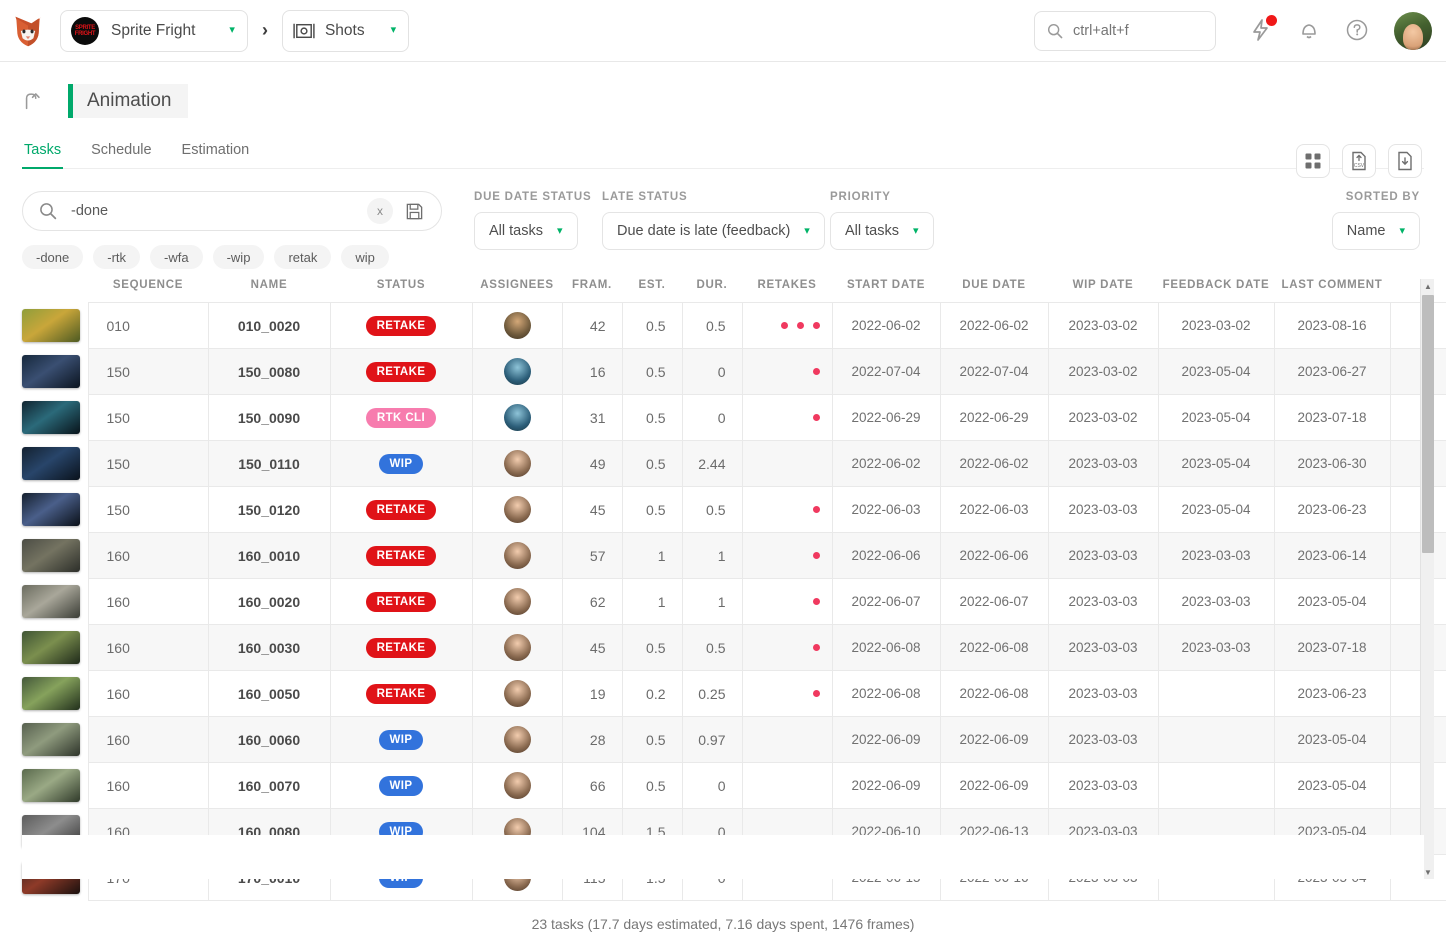 This screenshot has height=945, width=1446. Describe the element at coordinates (1262, 30) in the screenshot. I see `flash-button` at that location.